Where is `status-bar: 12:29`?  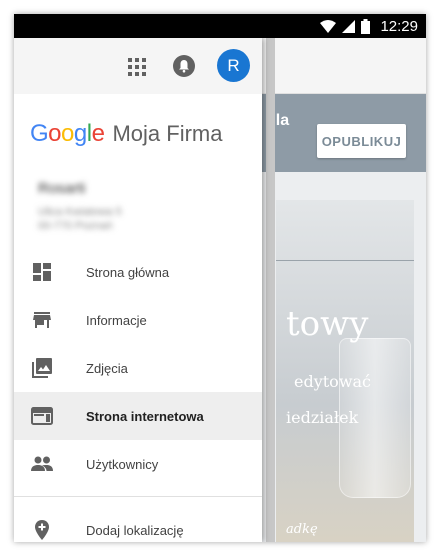
status-bar: 12:29 is located at coordinates (220, 26).